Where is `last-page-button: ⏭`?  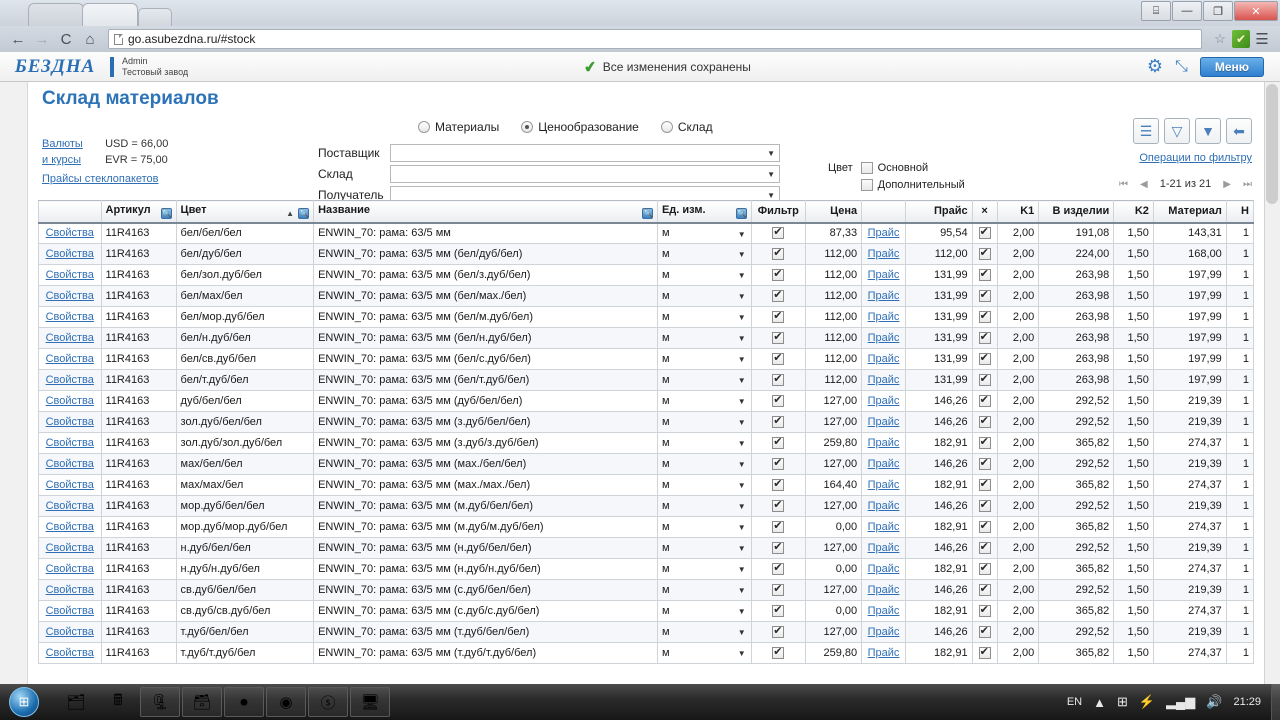
last-page-button: ⏭ is located at coordinates (1247, 184).